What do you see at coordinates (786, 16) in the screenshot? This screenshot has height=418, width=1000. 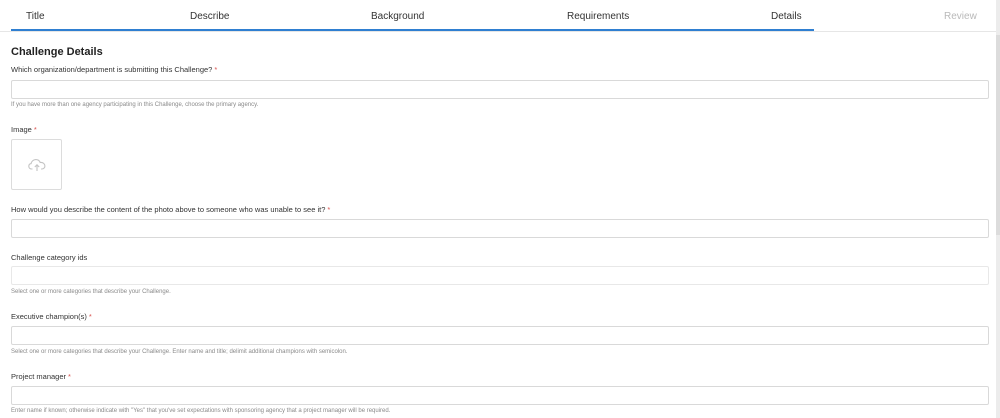 I see `tab-details: Details` at bounding box center [786, 16].